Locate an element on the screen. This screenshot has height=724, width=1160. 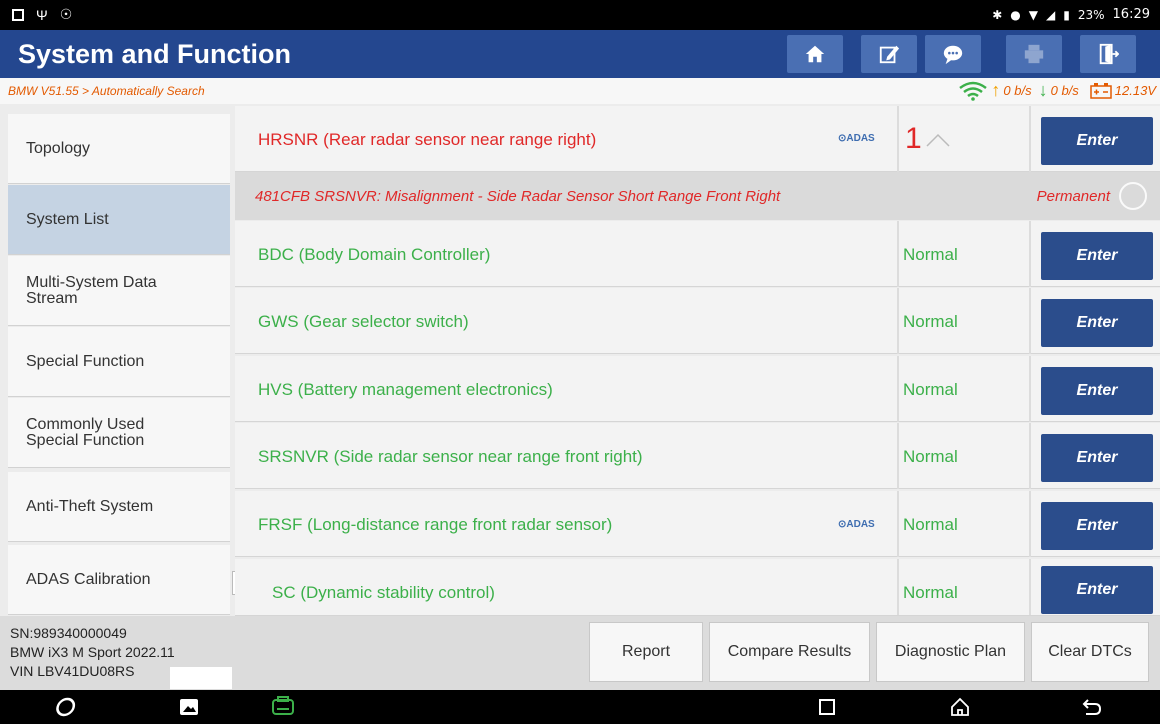
back-button is located at coordinates (1092, 707).